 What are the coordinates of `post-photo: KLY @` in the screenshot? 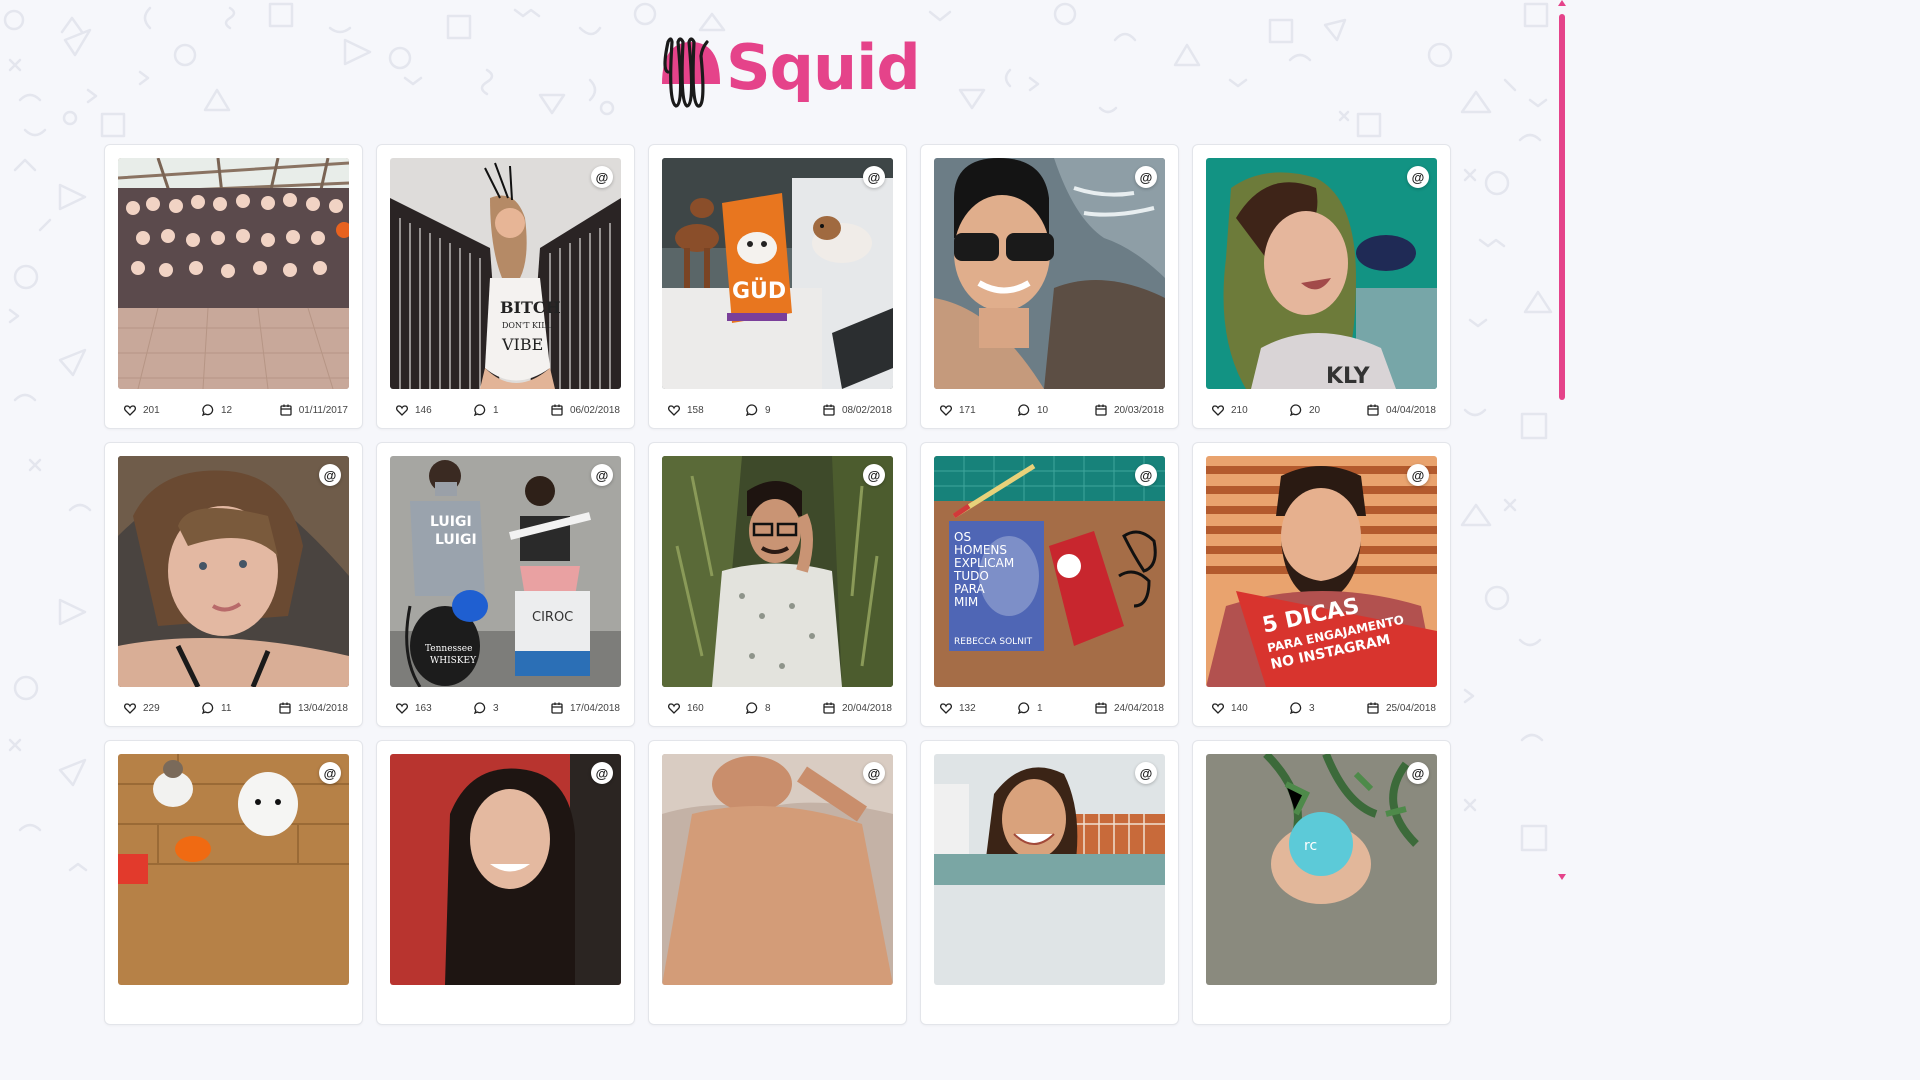 It's located at (1321, 273).